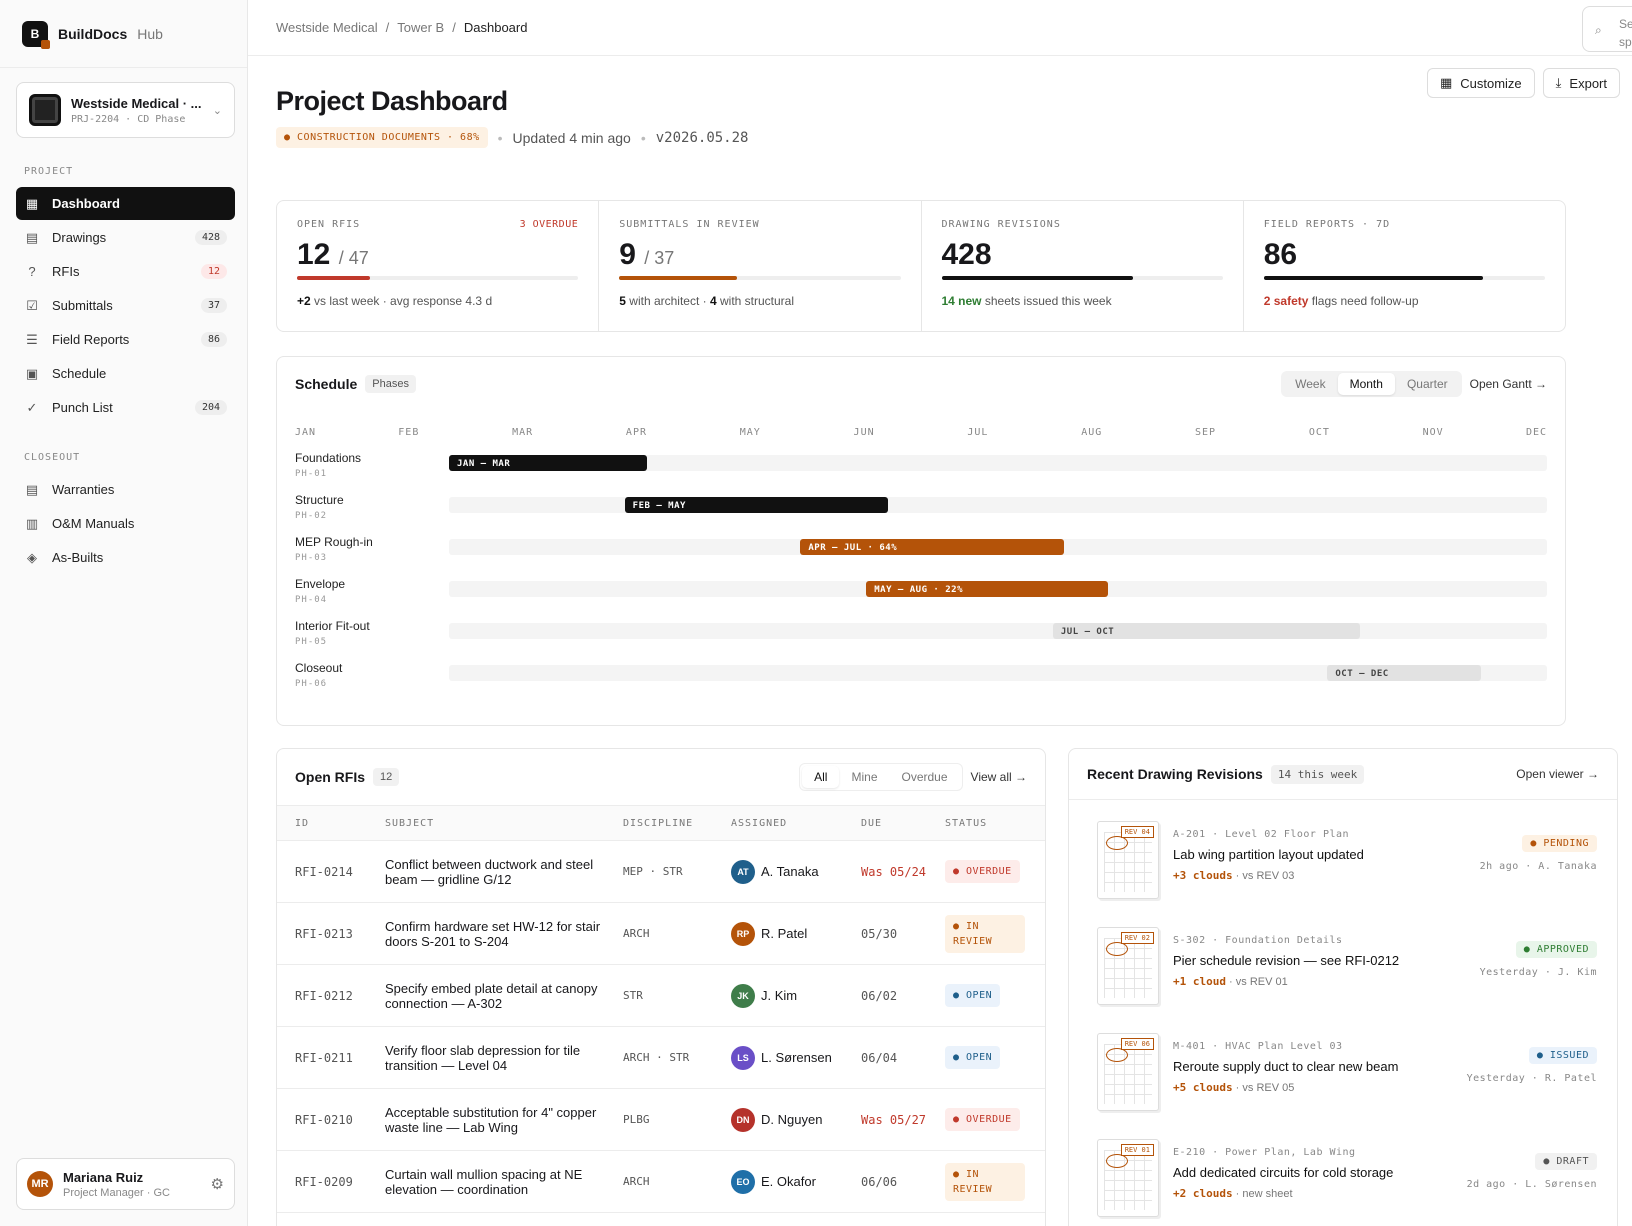 The image size is (1632, 1226). I want to click on kpi-progress, so click(438, 278).